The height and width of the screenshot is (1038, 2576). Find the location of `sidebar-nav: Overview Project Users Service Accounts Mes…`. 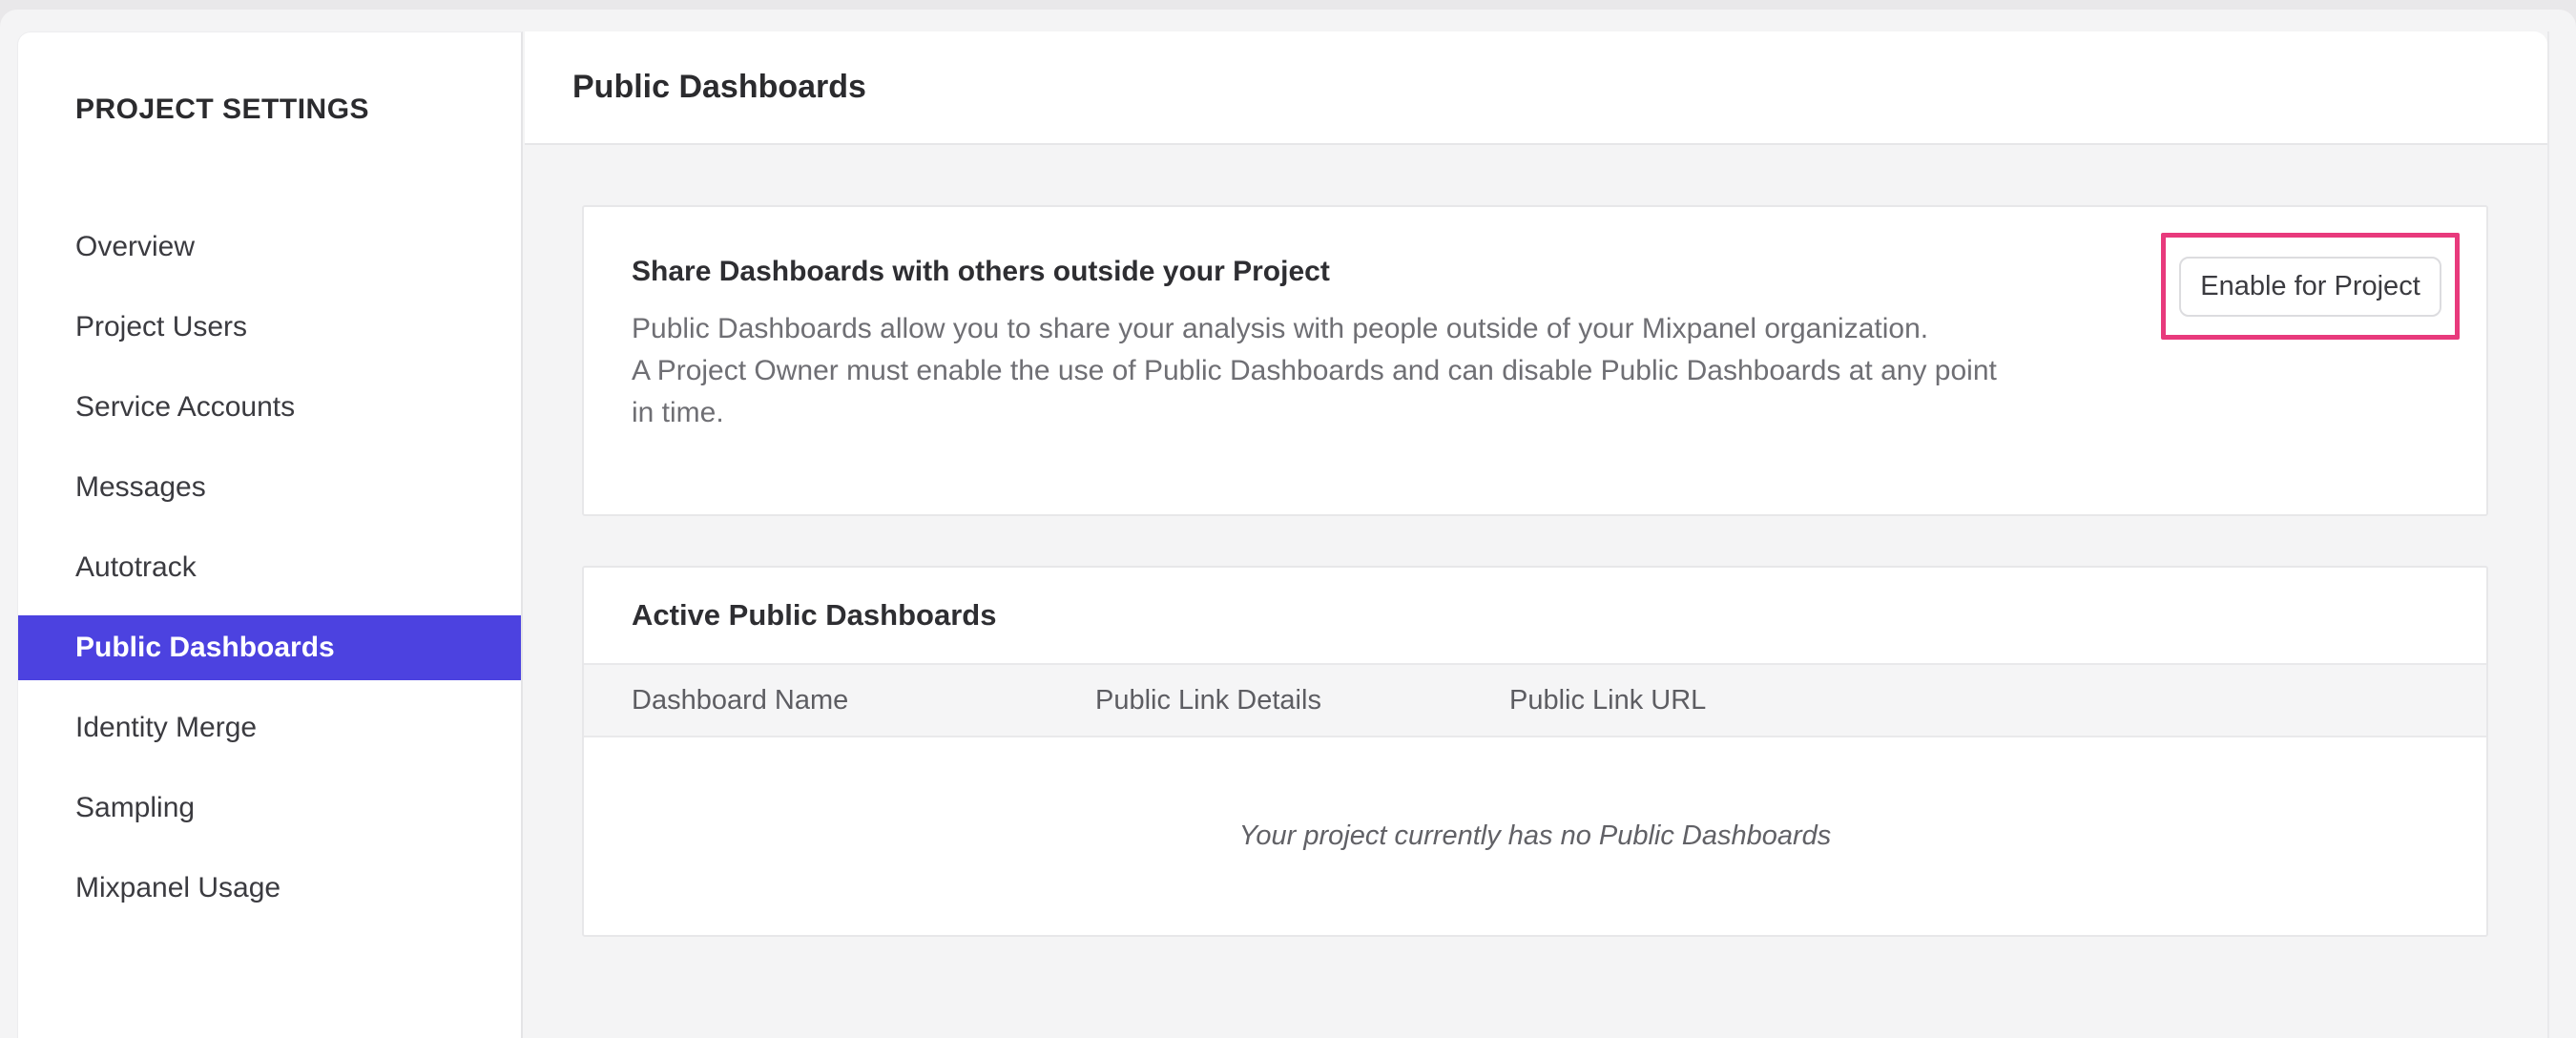

sidebar-nav: Overview Project Users Service Accounts Mes… is located at coordinates (269, 576).